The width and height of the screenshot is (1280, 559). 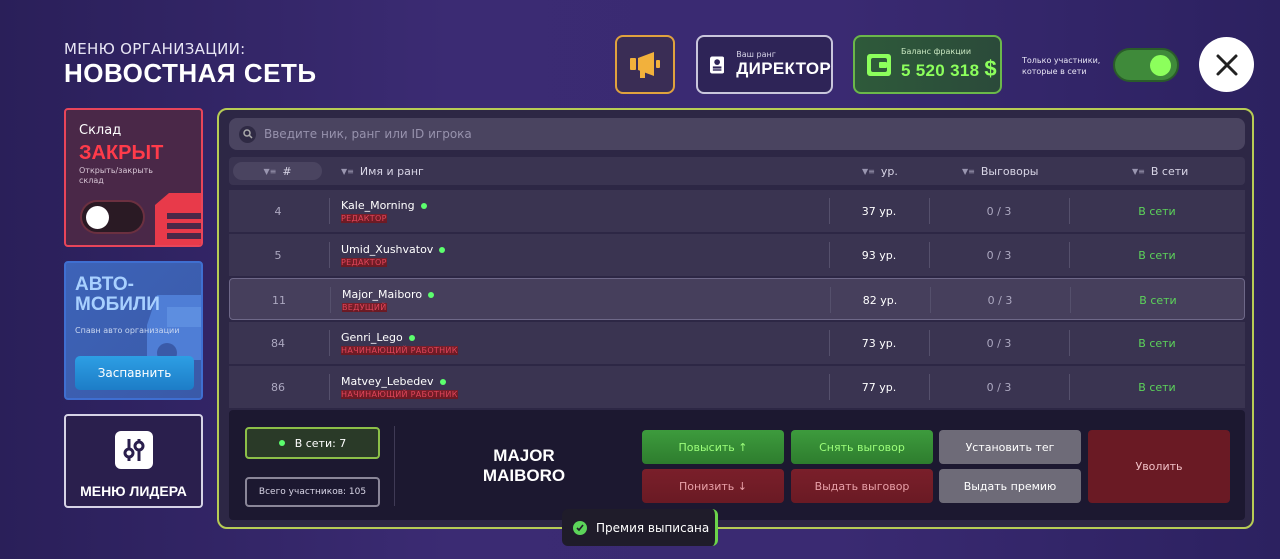 What do you see at coordinates (713, 447) in the screenshot?
I see `promote-button: Повысить ↑` at bounding box center [713, 447].